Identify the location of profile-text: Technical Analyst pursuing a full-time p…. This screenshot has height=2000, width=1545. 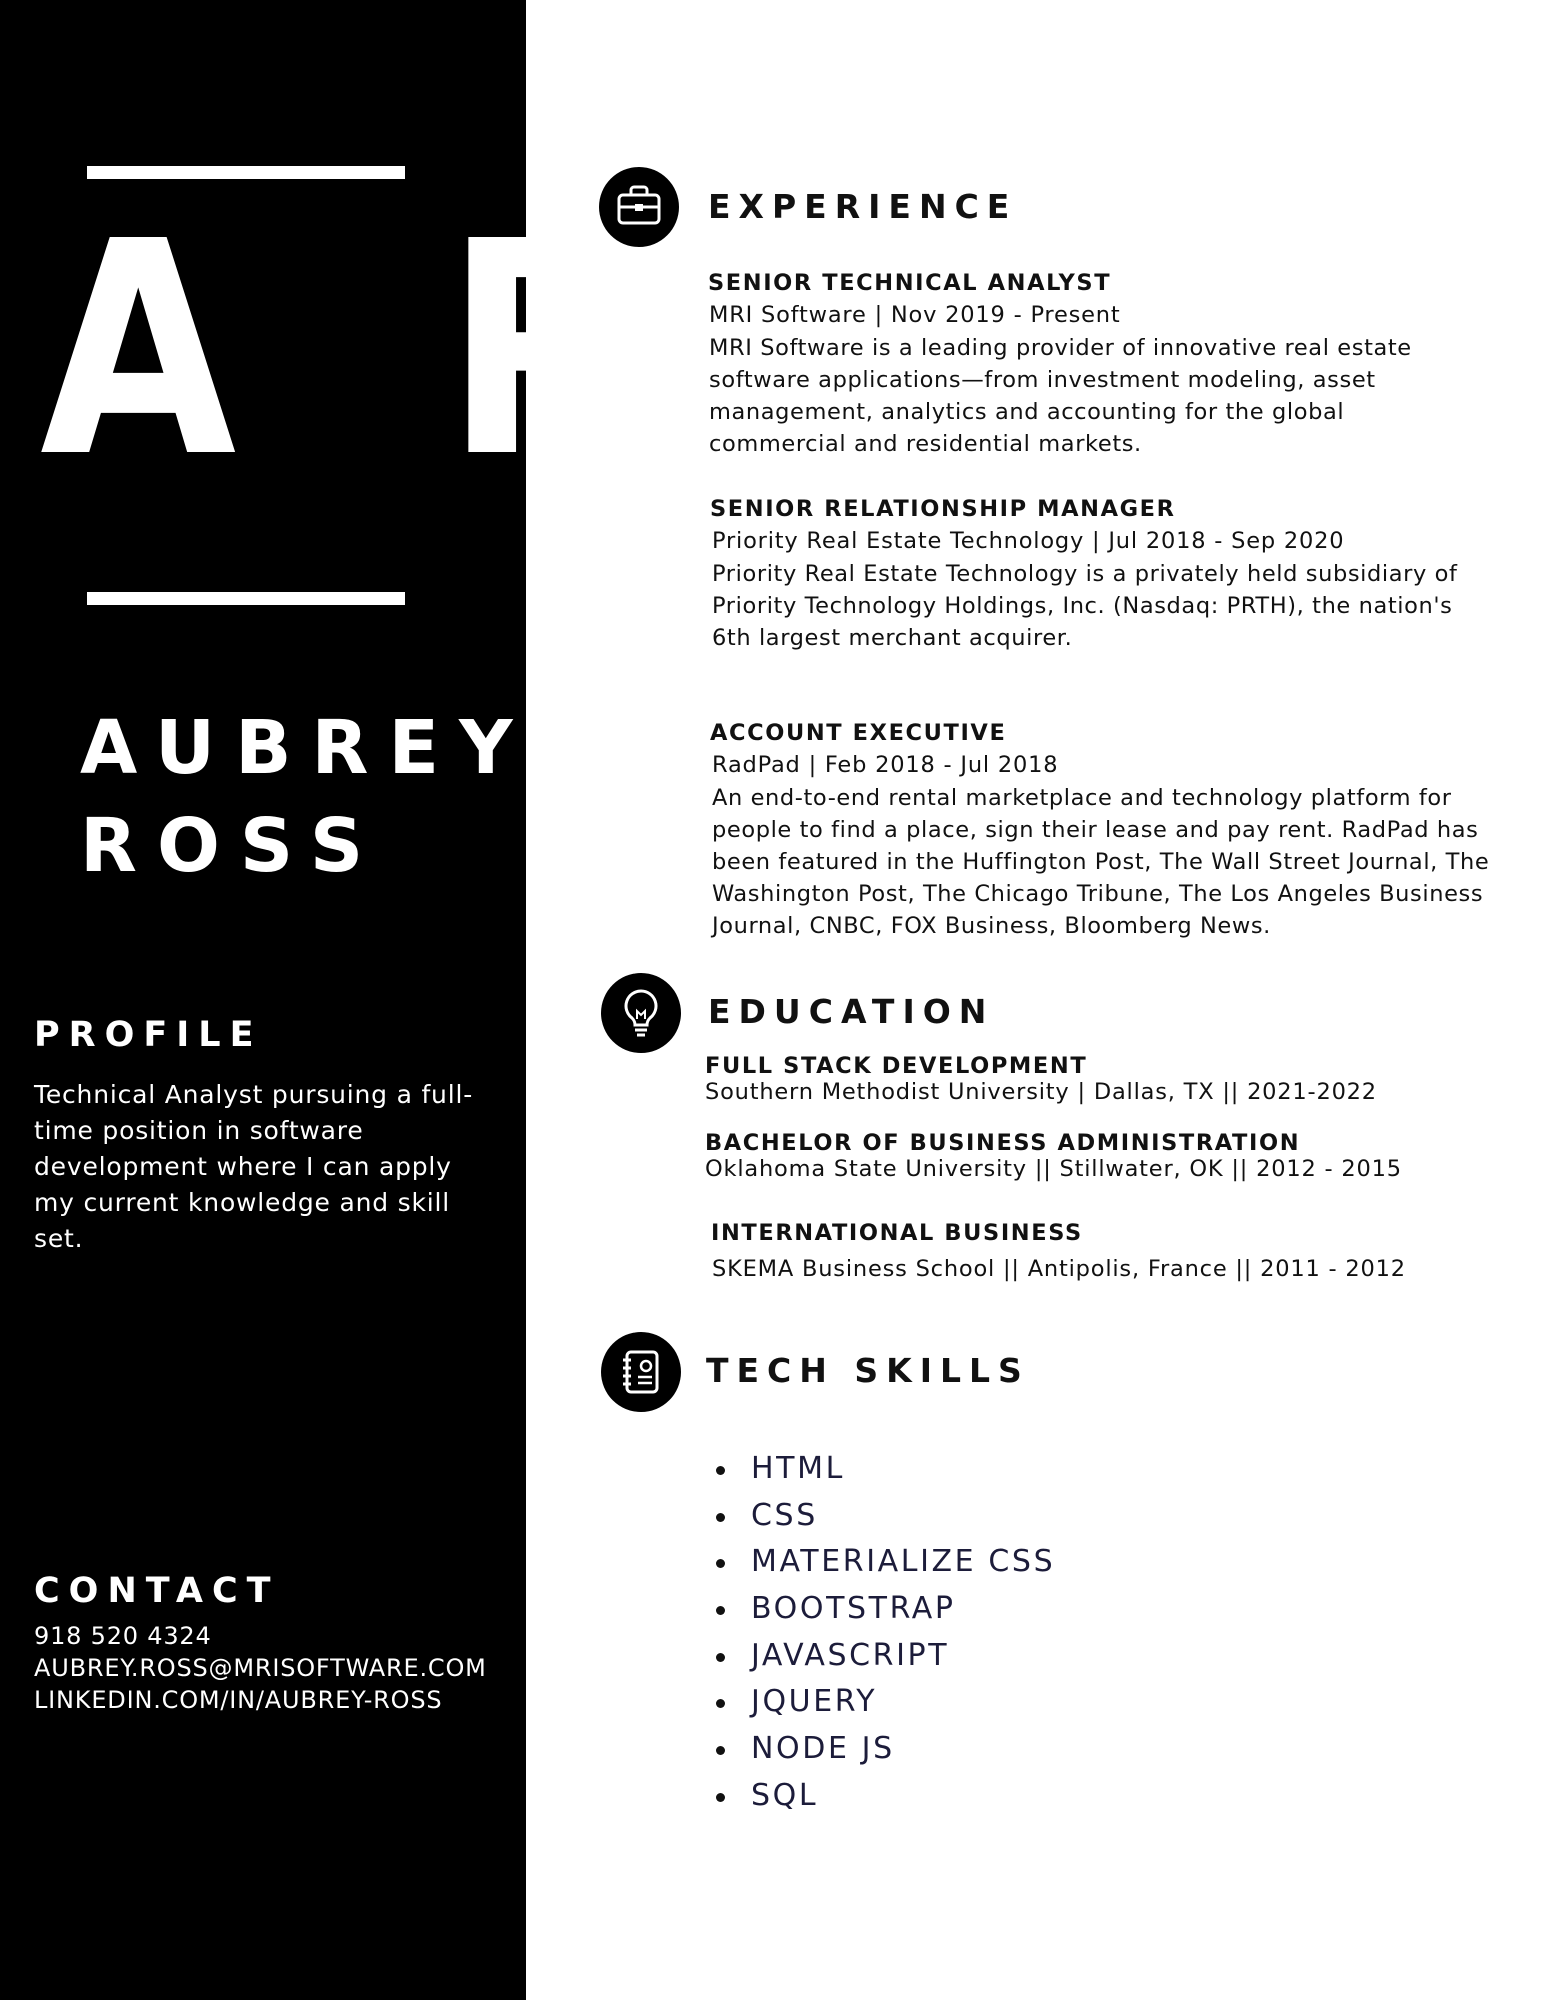
(254, 1166).